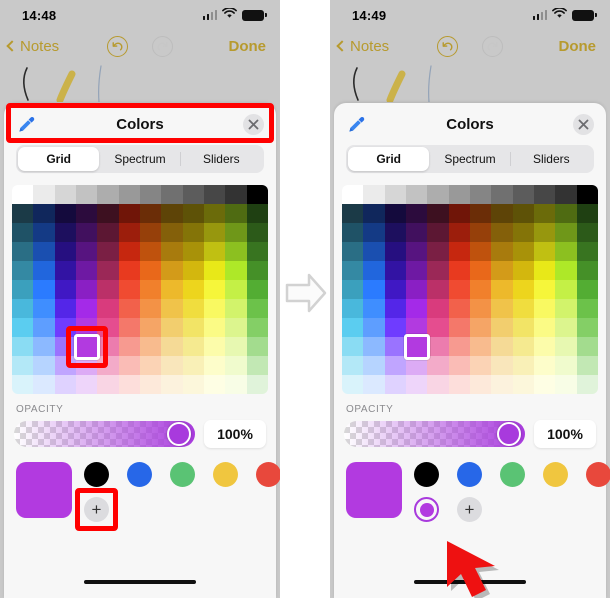 The height and width of the screenshot is (598, 610). I want to click on tab-sliders: Sliders, so click(551, 159).